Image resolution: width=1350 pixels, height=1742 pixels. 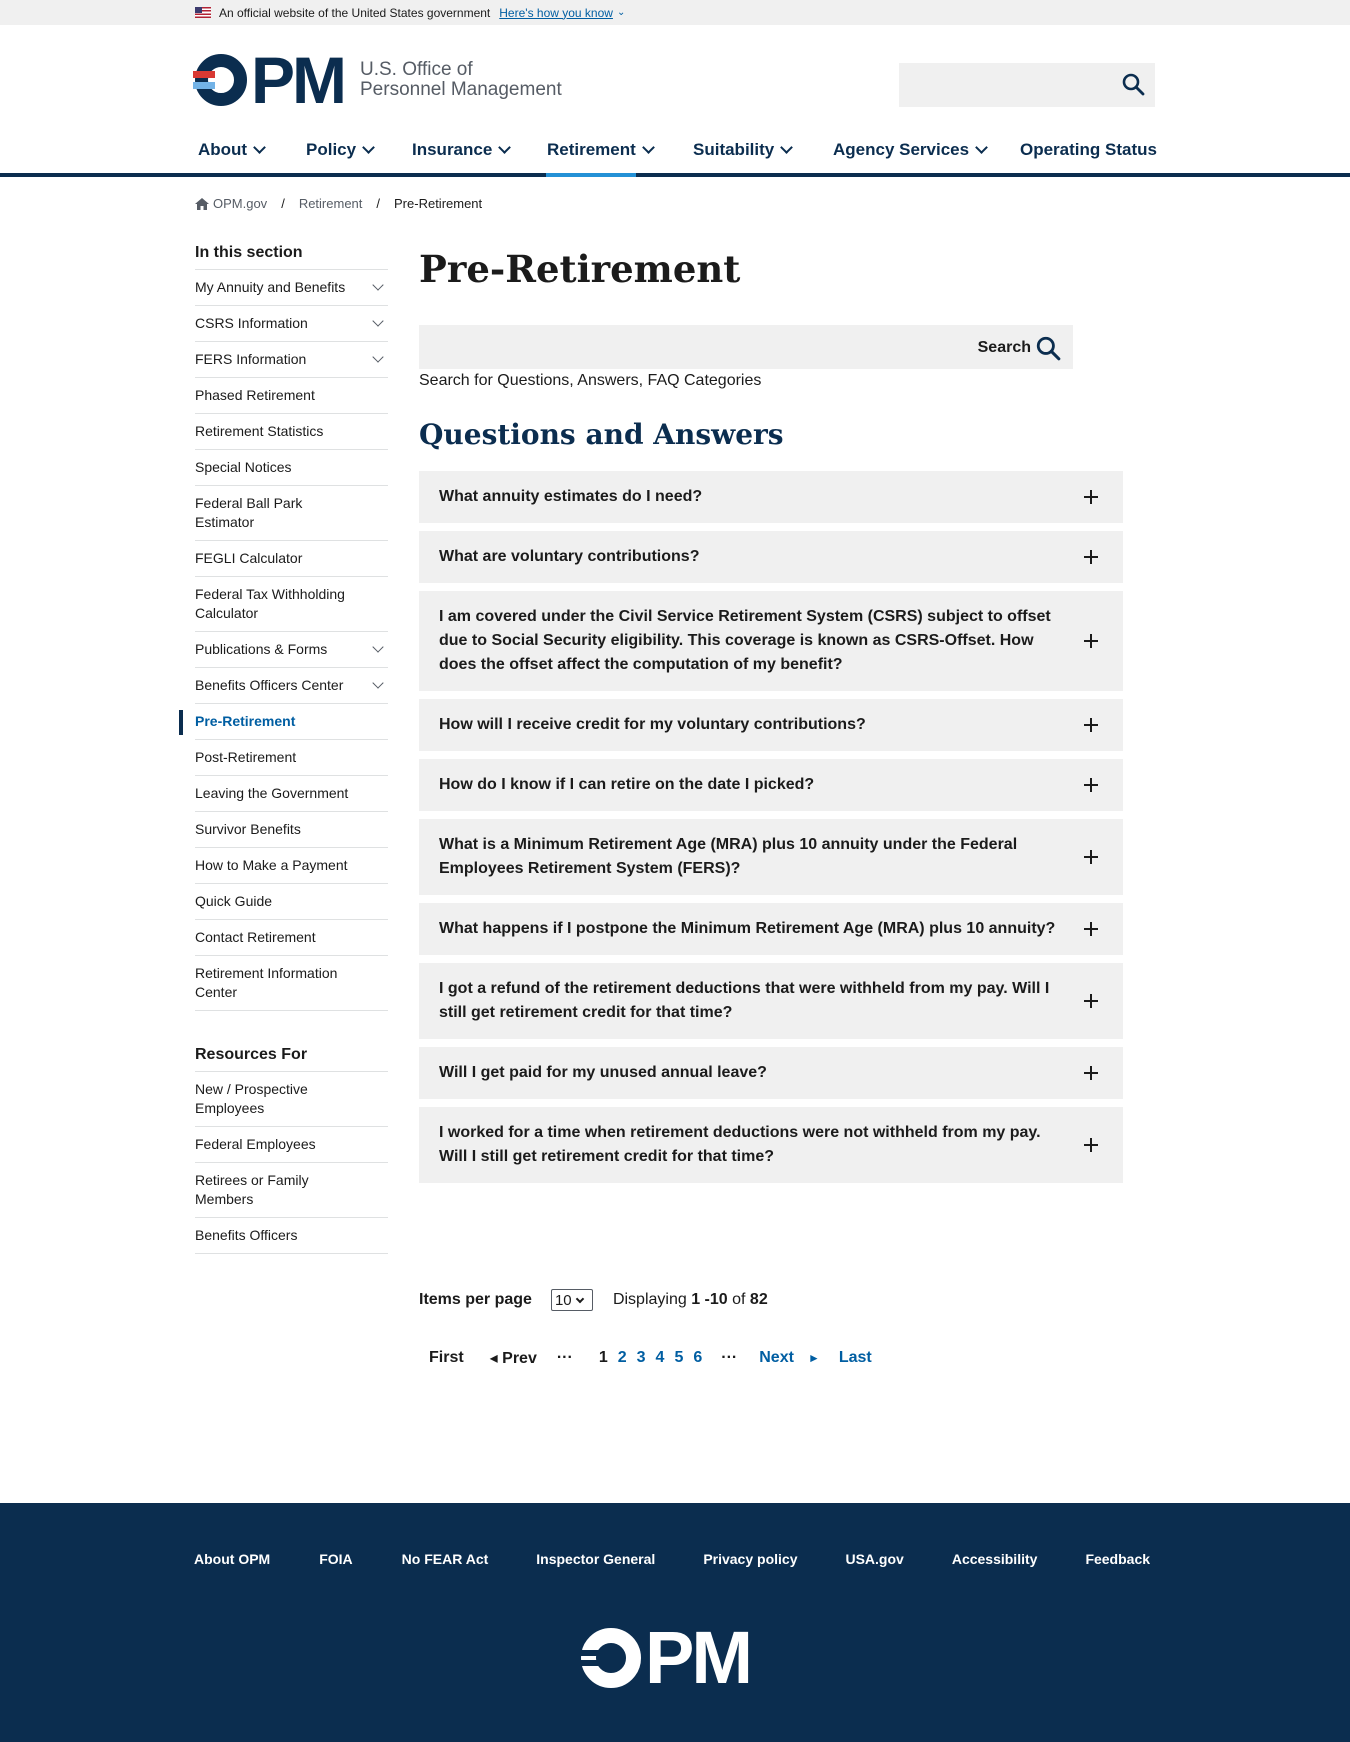 I want to click on sidebar-item-fers: FERS Information, so click(x=291, y=360).